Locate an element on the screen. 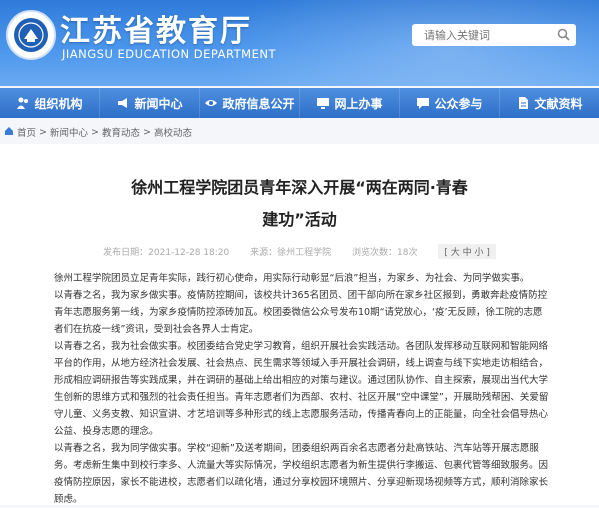 This screenshot has width=599, height=508. nav-label: 政府信息公开 is located at coordinates (258, 103).